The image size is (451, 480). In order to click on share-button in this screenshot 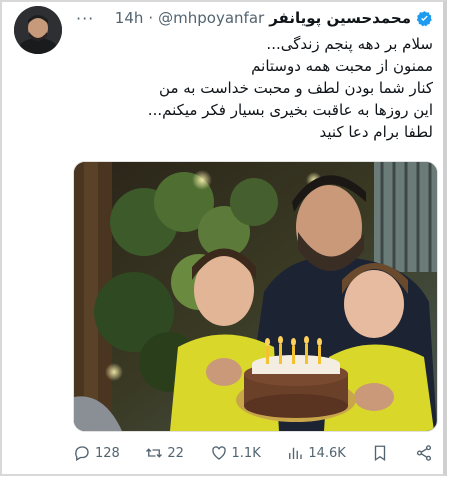, I will do `click(424, 453)`.